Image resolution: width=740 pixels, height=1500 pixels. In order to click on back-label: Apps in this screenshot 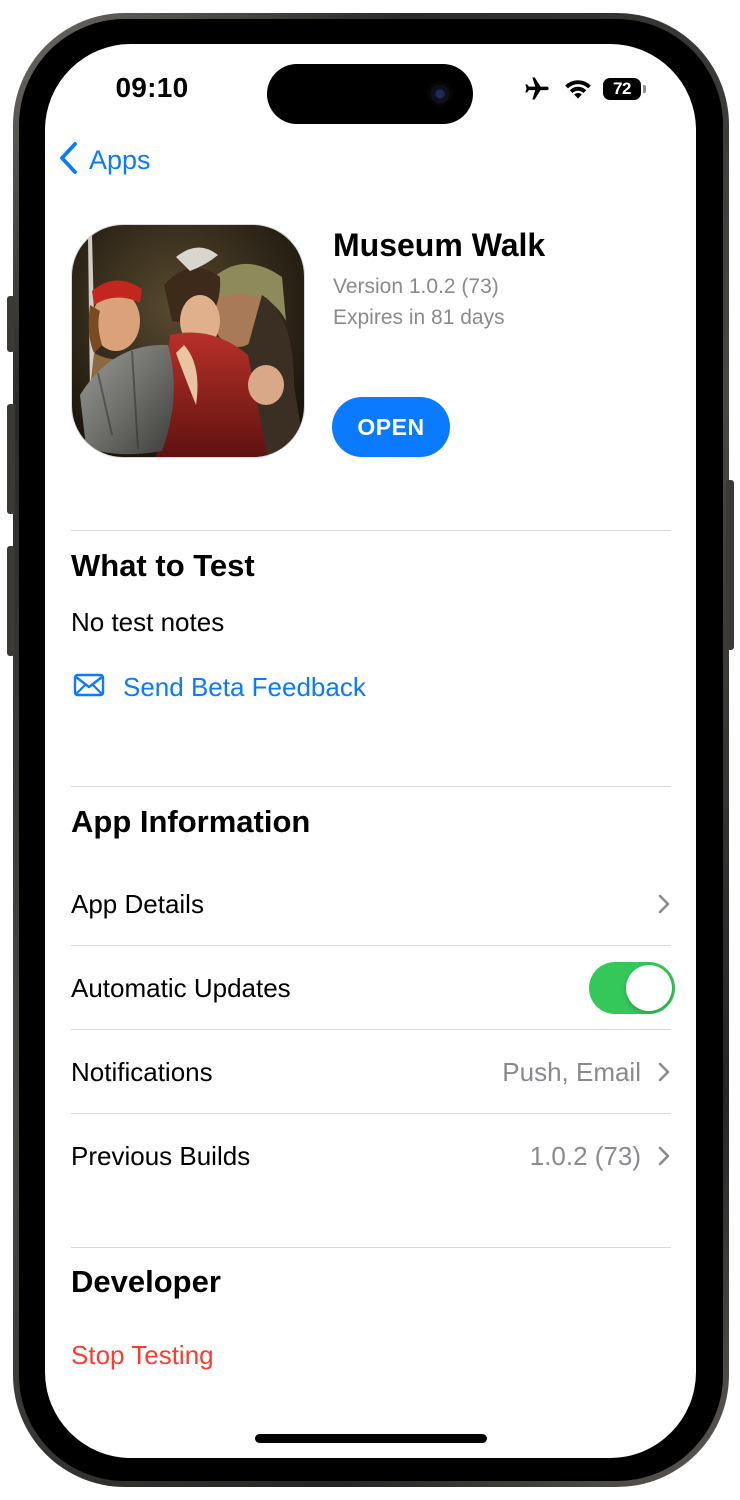, I will do `click(120, 159)`.